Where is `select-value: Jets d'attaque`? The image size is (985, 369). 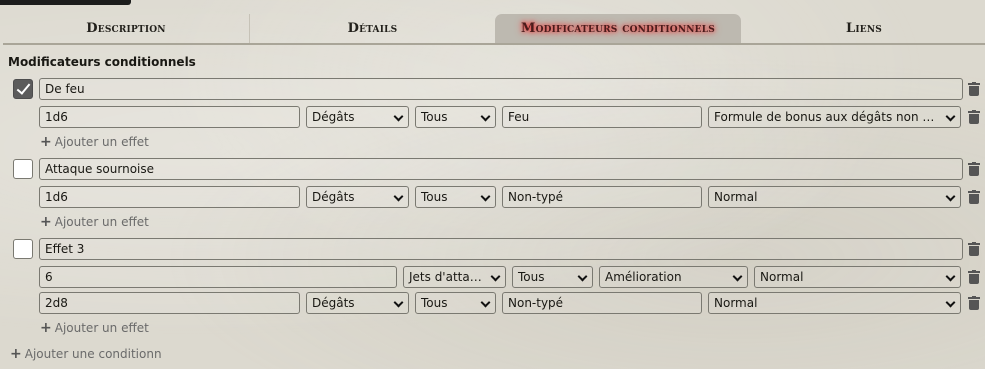
select-value: Jets d'attaque is located at coordinates (451, 277).